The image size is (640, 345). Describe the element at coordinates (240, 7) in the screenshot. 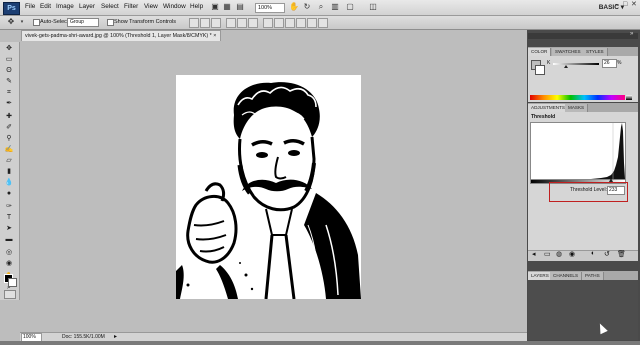

I see `extras-icon: ▤` at that location.